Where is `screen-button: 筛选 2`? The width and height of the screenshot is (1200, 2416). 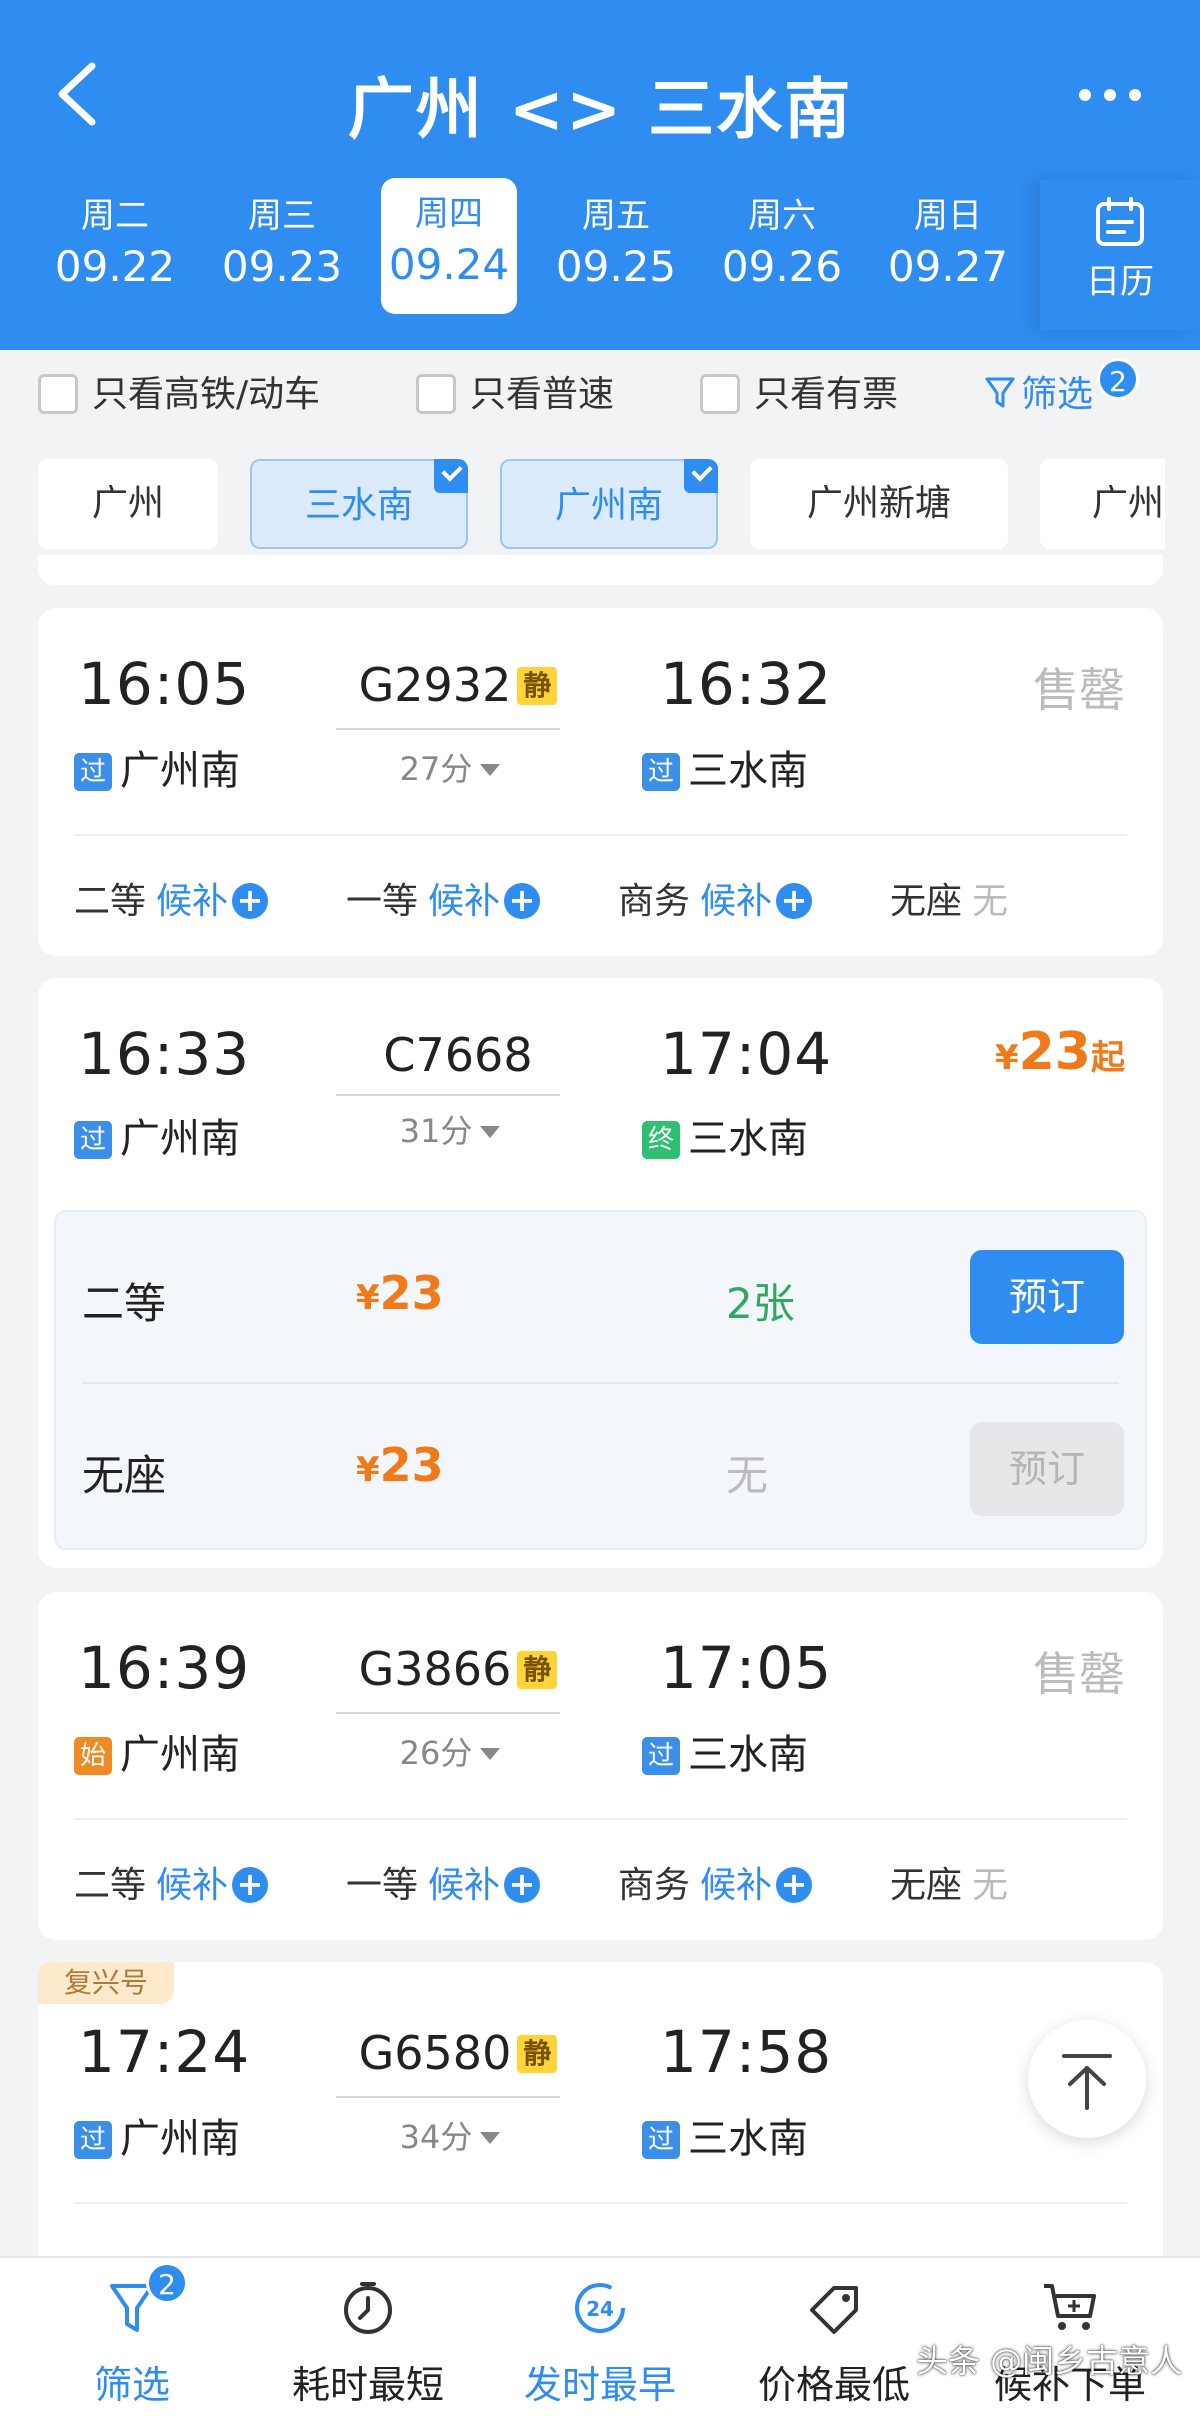 screen-button: 筛选 2 is located at coordinates (1062, 388).